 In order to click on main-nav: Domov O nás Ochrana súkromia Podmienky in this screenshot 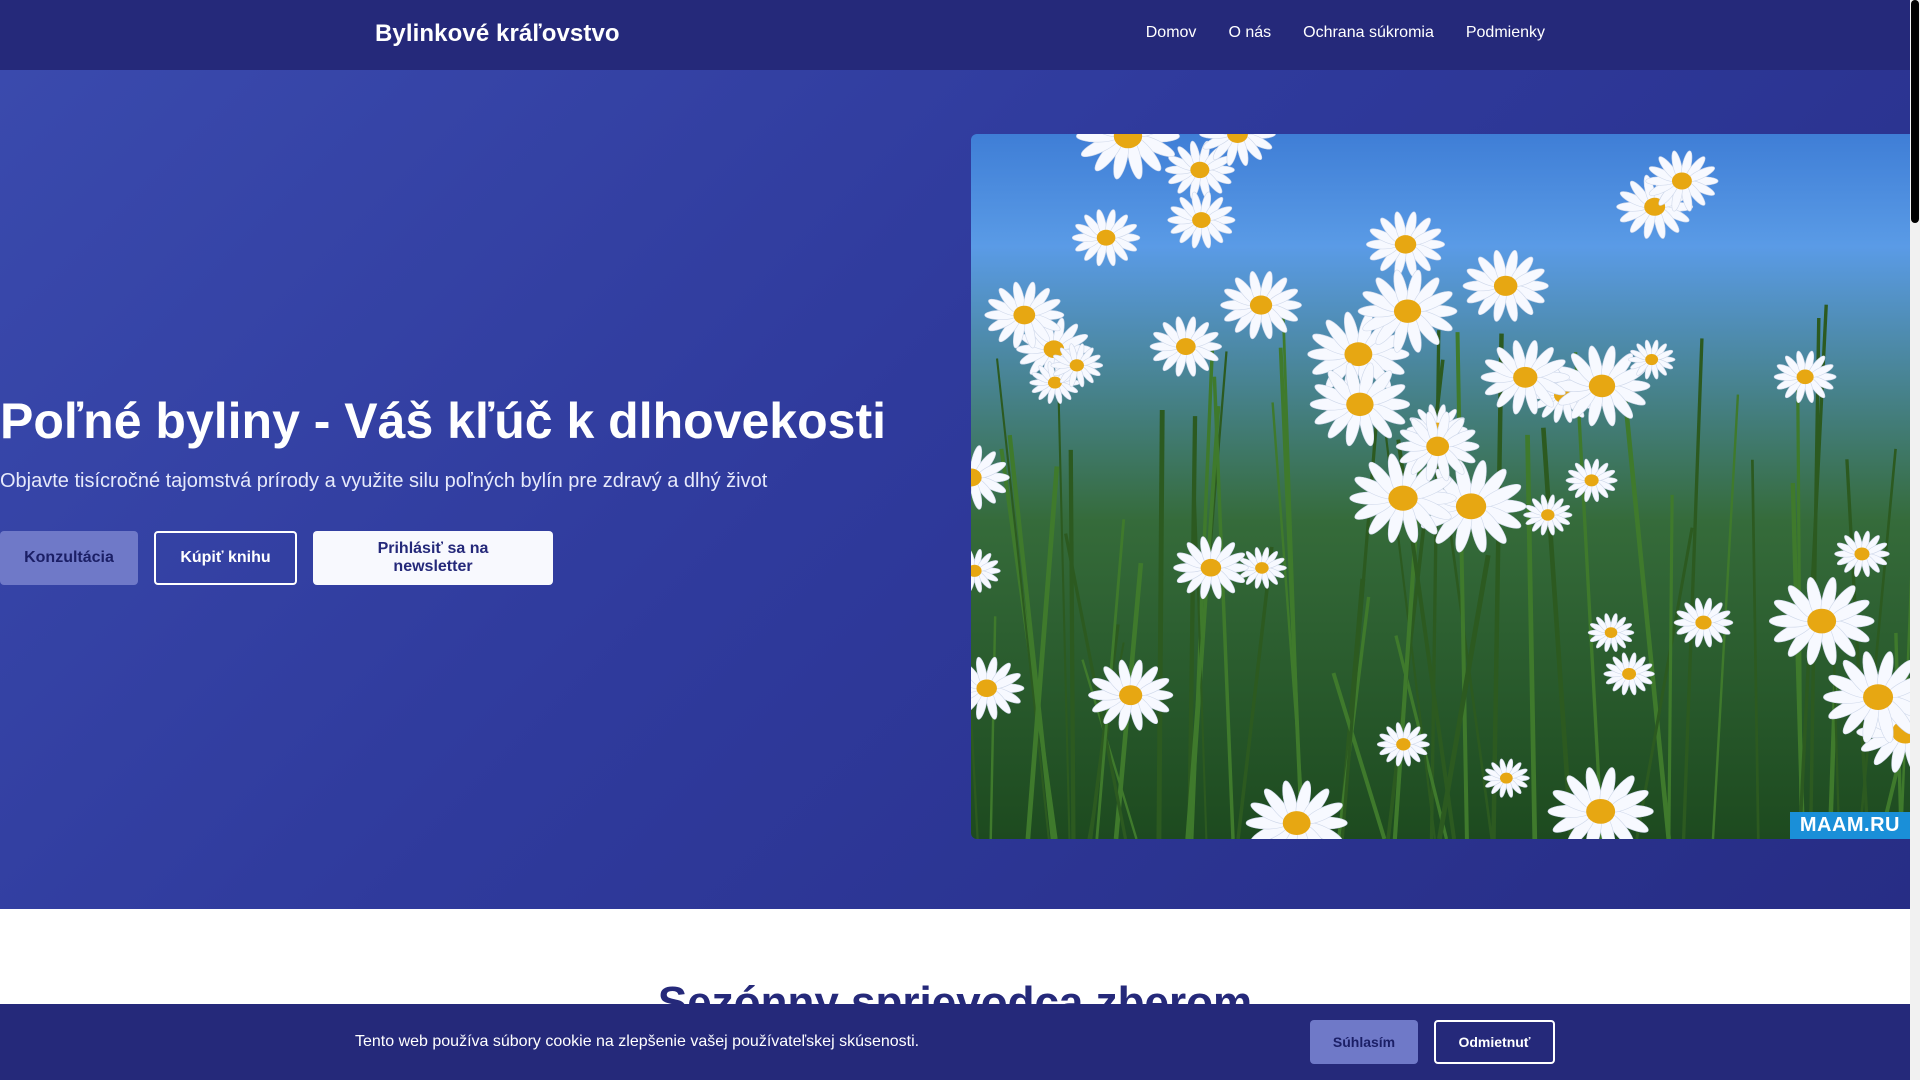, I will do `click(1345, 33)`.